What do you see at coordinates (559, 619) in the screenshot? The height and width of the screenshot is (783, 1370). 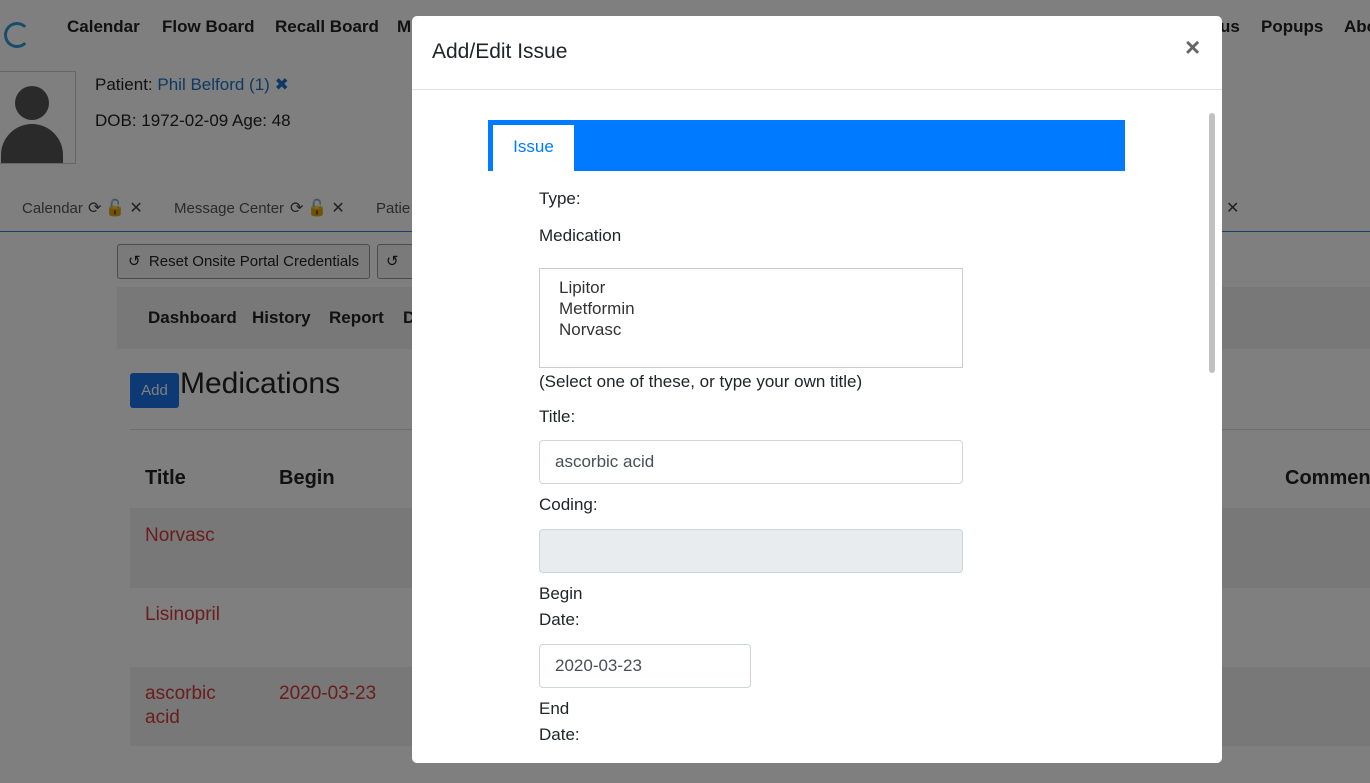 I see `begin-date-label-suffix: Date:` at bounding box center [559, 619].